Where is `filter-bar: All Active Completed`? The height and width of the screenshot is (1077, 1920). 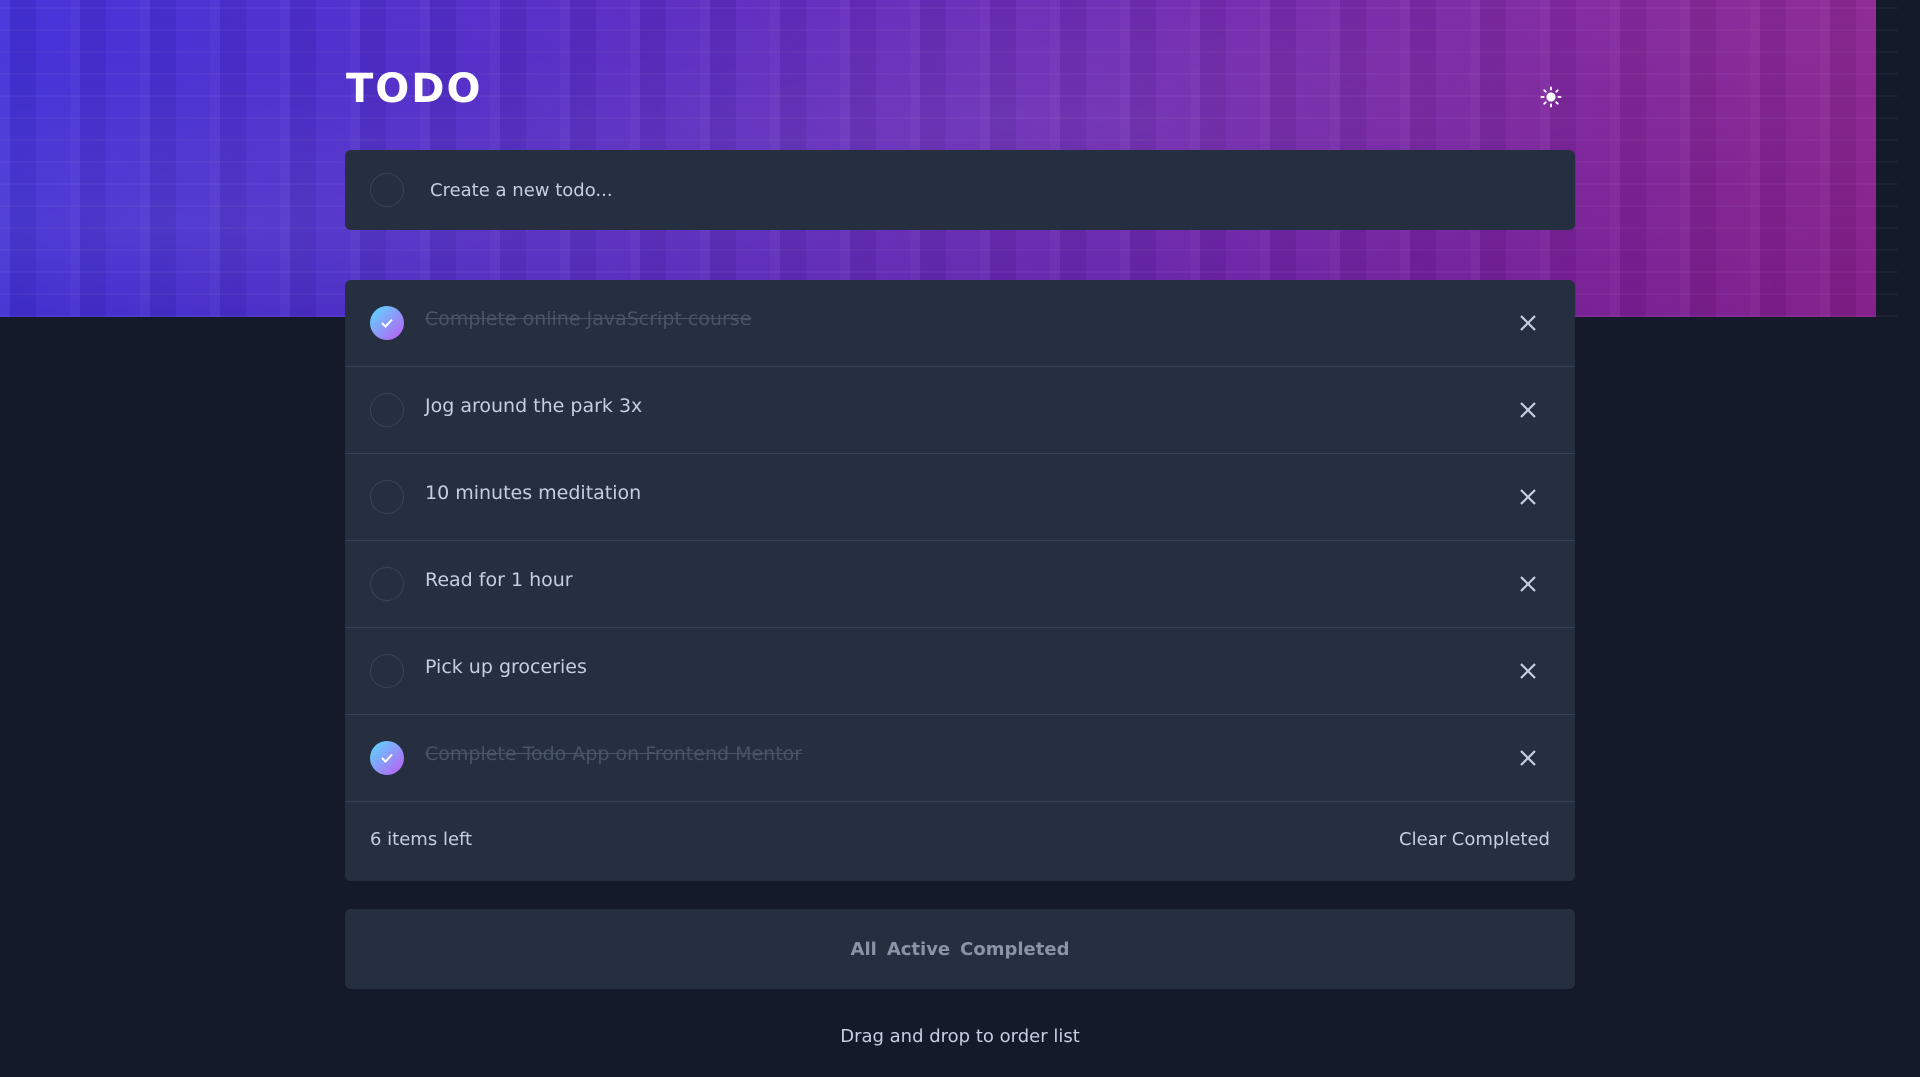
filter-bar: All Active Completed is located at coordinates (960, 949).